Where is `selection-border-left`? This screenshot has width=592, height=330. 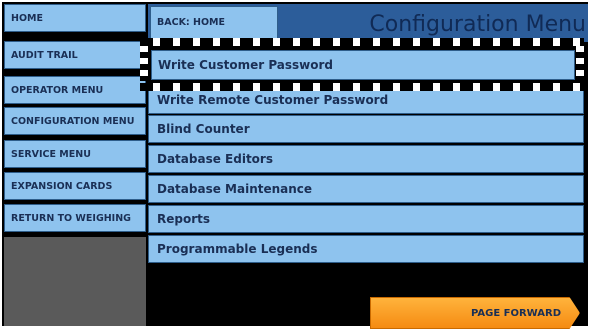 selection-border-left is located at coordinates (144, 63).